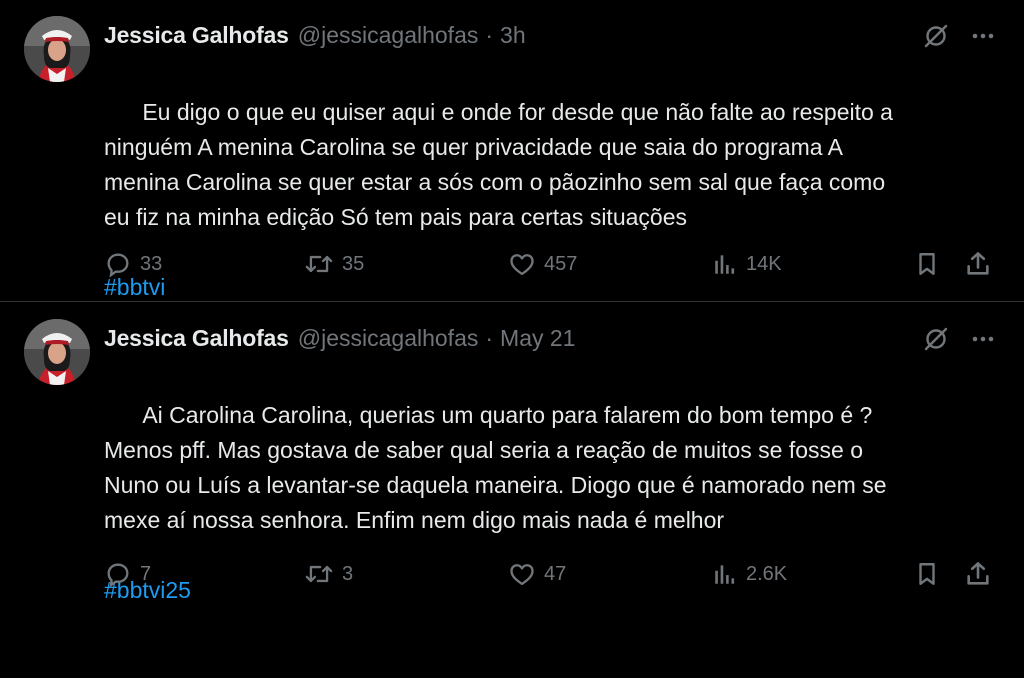  I want to click on like-count: 457, so click(561, 263).